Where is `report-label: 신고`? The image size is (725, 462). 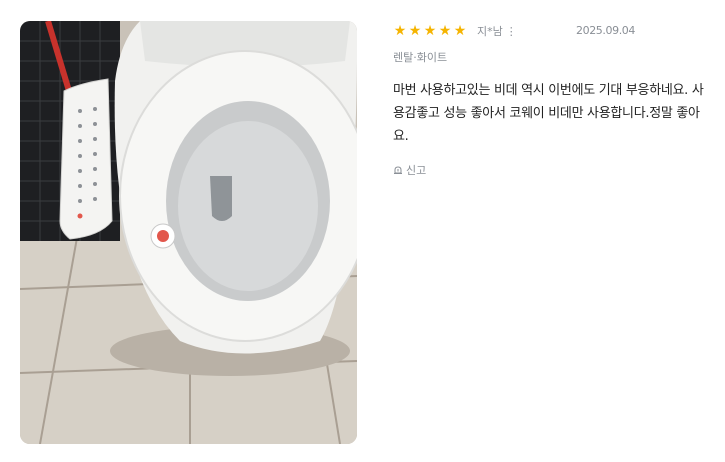 report-label: 신고 is located at coordinates (416, 170).